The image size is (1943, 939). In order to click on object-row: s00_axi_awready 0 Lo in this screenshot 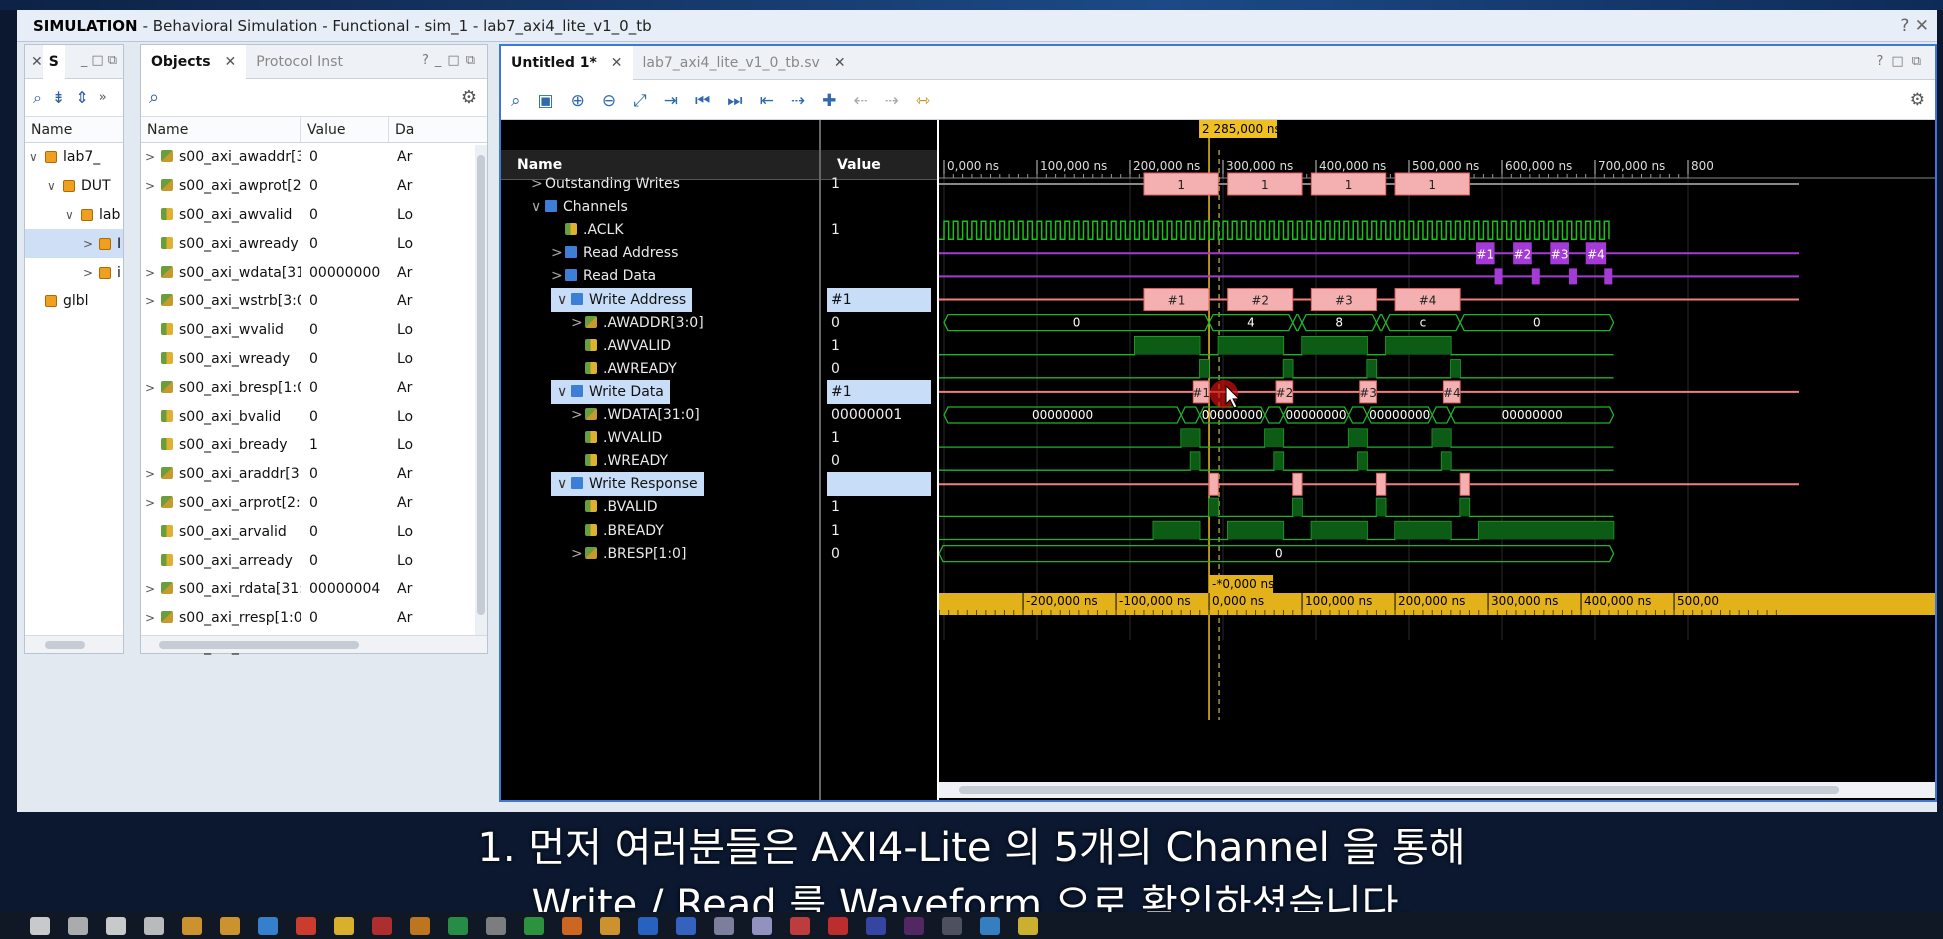, I will do `click(314, 243)`.